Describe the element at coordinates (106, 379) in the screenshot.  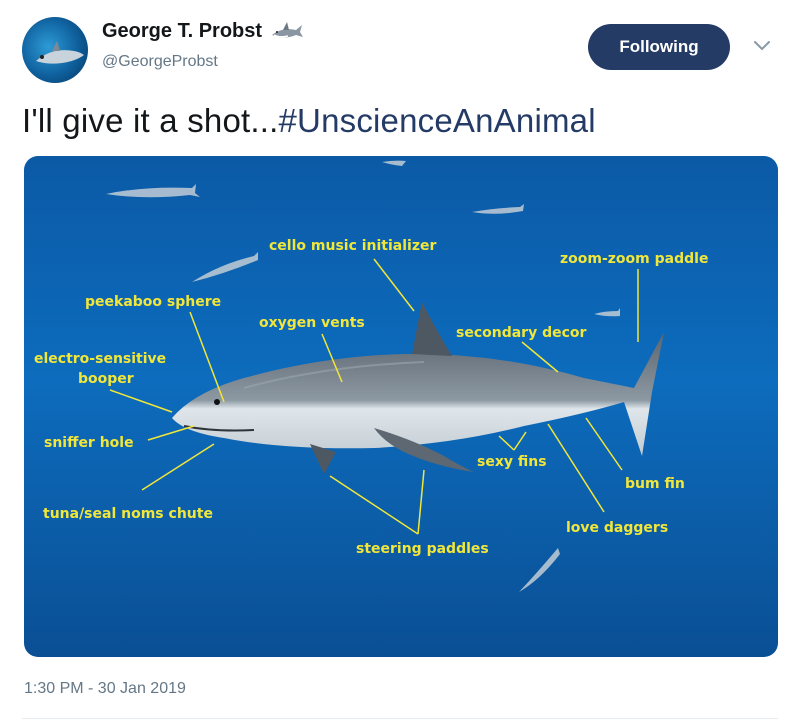
I see `label-booper: booper` at that location.